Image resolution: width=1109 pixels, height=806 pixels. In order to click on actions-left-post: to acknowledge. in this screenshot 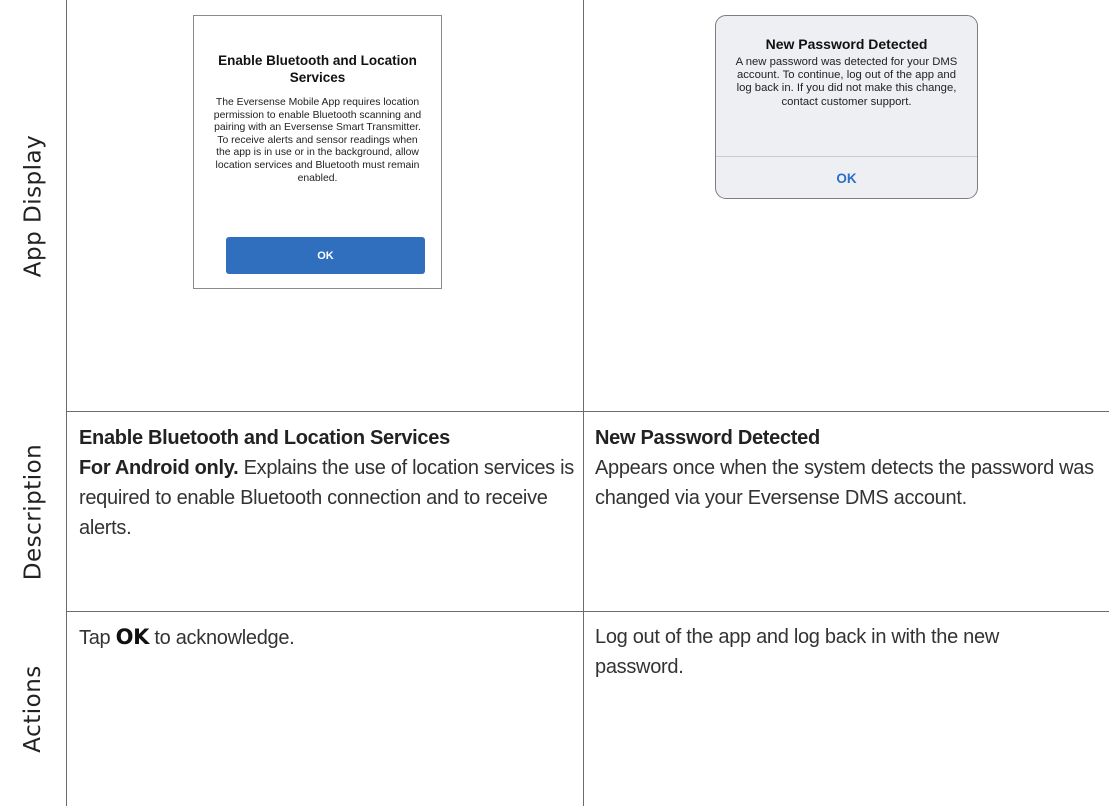, I will do `click(222, 638)`.